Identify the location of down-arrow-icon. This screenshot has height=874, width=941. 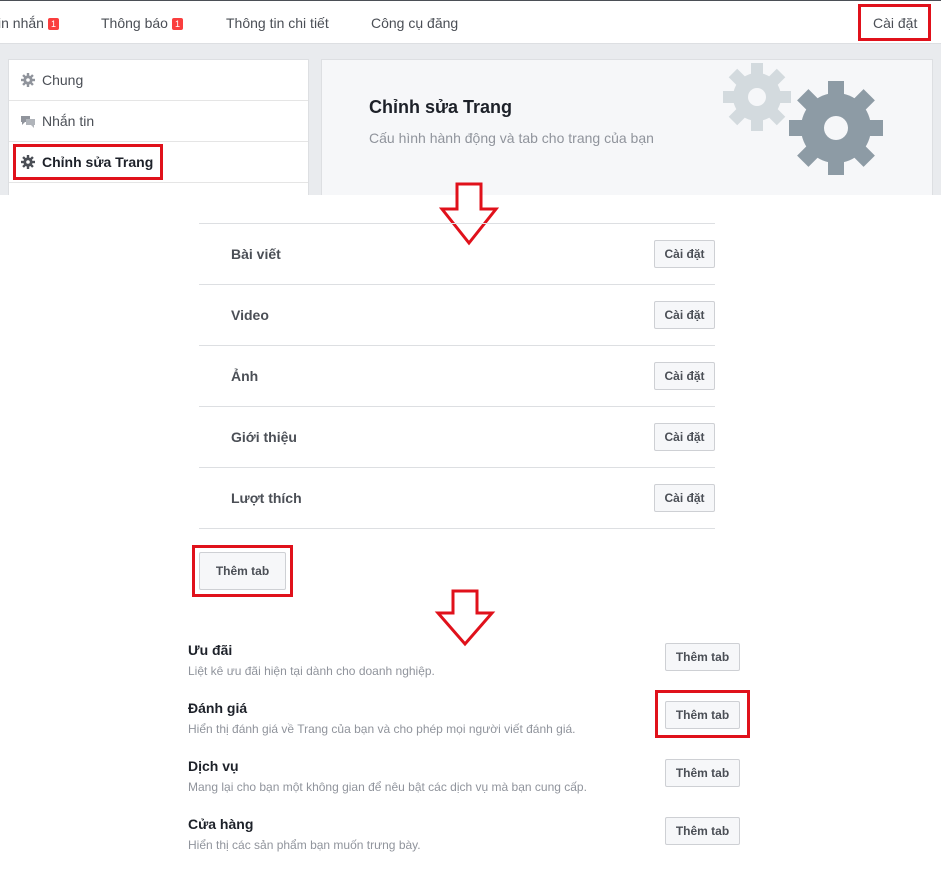
(465, 618).